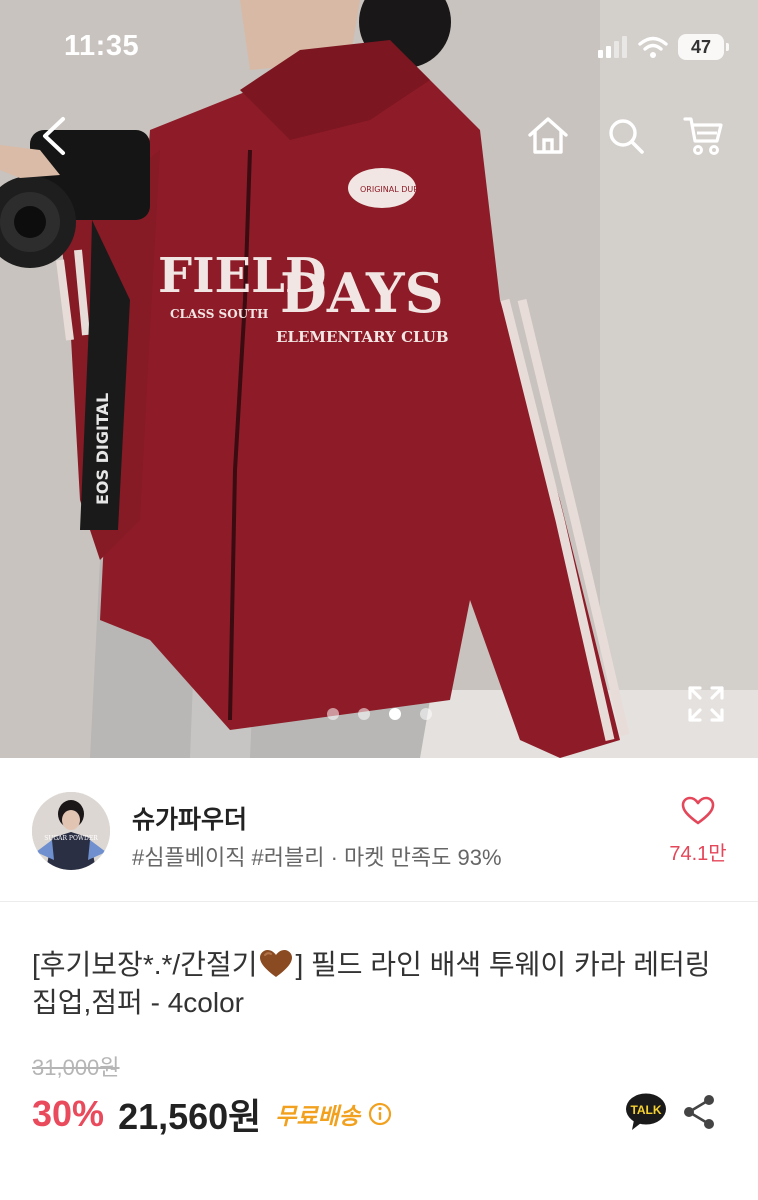 Image resolution: width=758 pixels, height=1200 pixels. What do you see at coordinates (71, 838) in the screenshot?
I see `svg-text: SUGAR POWDER` at bounding box center [71, 838].